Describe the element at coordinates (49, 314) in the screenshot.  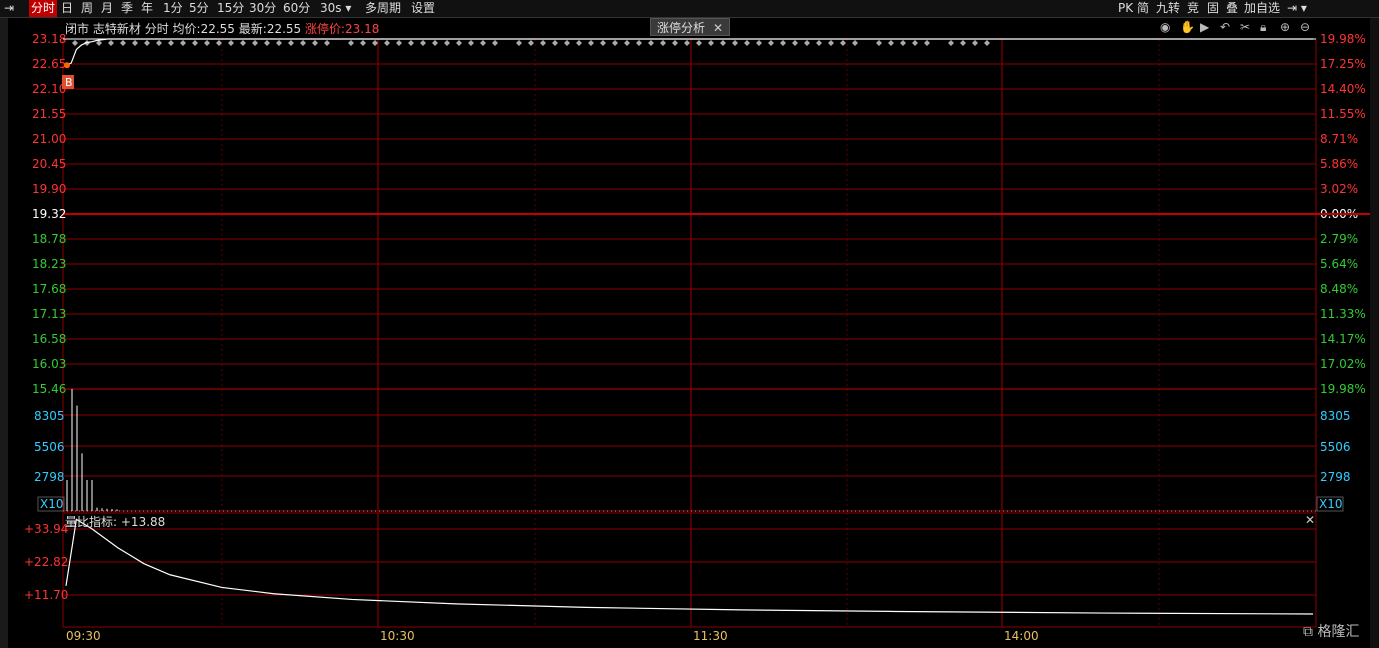
I see `price-tick-11: 17.13` at that location.